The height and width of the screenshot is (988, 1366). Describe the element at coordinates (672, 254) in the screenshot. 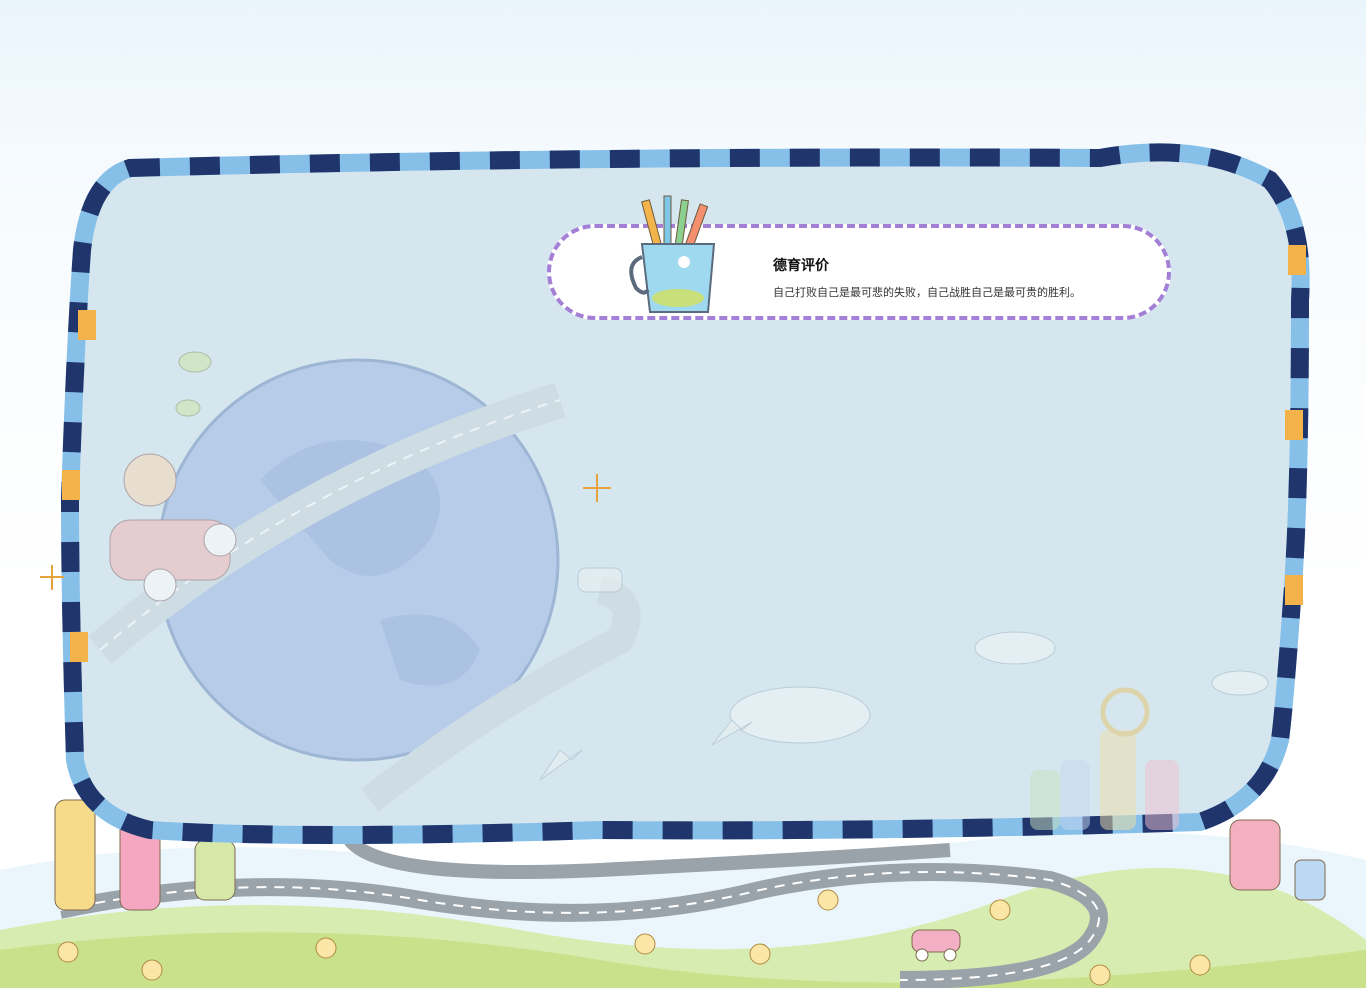

I see `pencil-cup-icon` at that location.